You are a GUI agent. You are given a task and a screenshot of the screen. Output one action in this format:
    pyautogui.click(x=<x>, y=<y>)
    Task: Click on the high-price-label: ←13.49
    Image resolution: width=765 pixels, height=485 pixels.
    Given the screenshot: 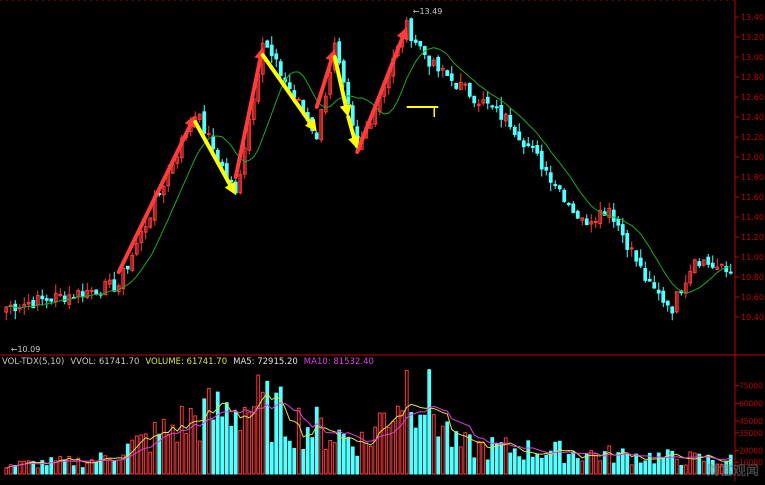 What is the action you would take?
    pyautogui.click(x=428, y=11)
    